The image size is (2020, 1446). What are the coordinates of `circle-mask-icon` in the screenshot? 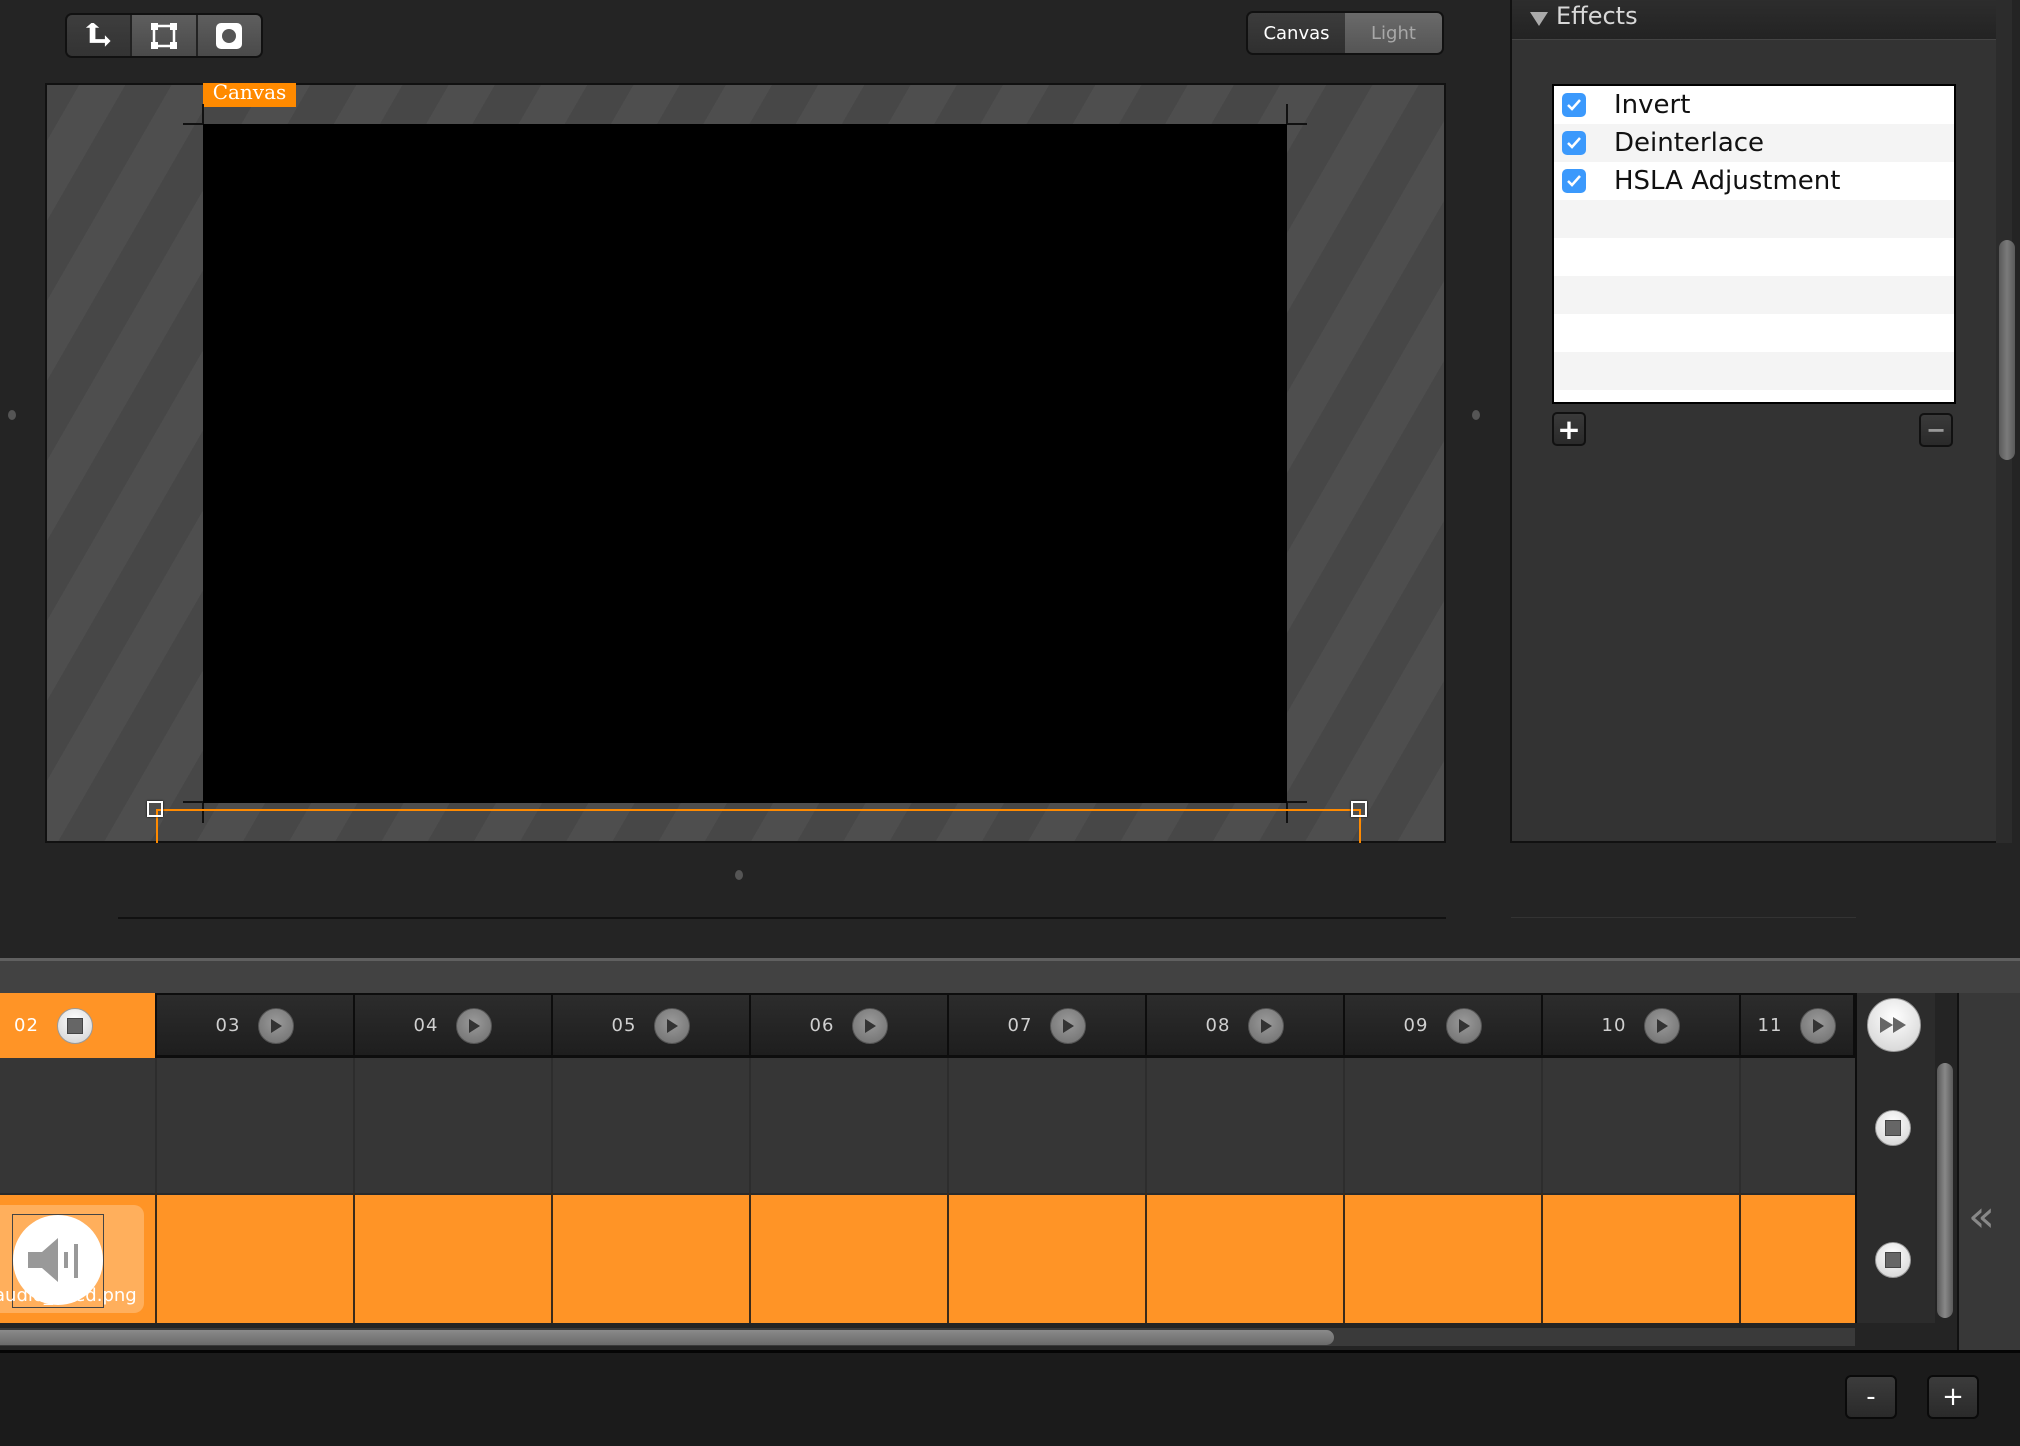 It's located at (229, 35).